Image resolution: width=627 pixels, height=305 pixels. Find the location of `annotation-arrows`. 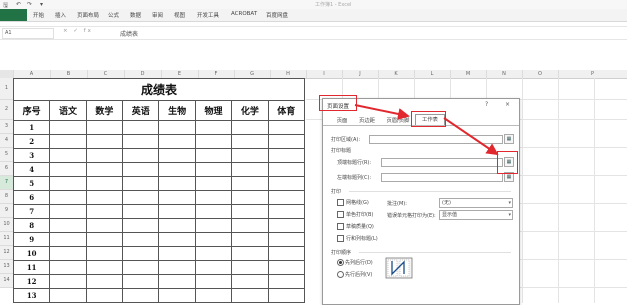

annotation-arrows is located at coordinates (426, 130).